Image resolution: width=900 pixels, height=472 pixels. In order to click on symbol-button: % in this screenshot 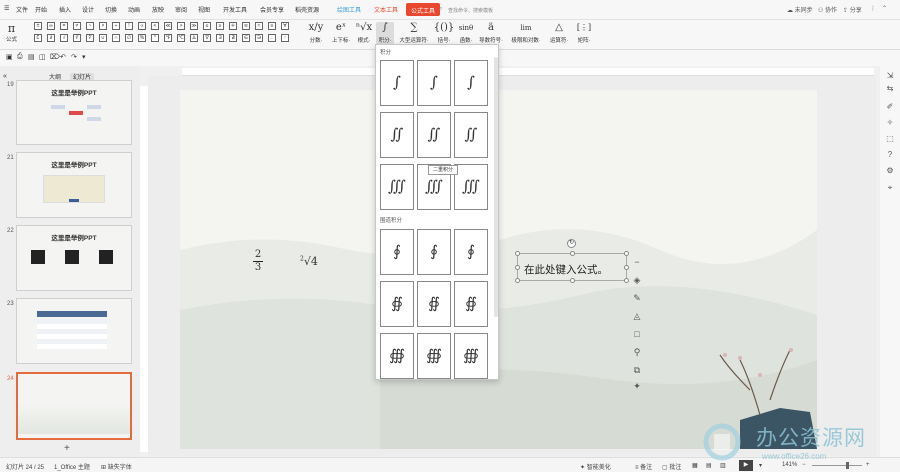, I will do `click(142, 38)`.